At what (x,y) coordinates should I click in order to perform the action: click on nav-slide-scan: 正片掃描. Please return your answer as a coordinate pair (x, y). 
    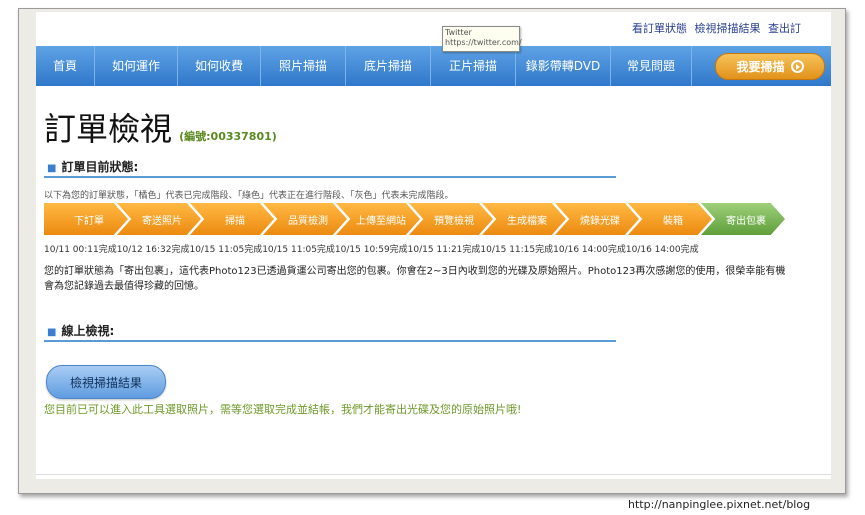
    Looking at the image, I should click on (473, 66).